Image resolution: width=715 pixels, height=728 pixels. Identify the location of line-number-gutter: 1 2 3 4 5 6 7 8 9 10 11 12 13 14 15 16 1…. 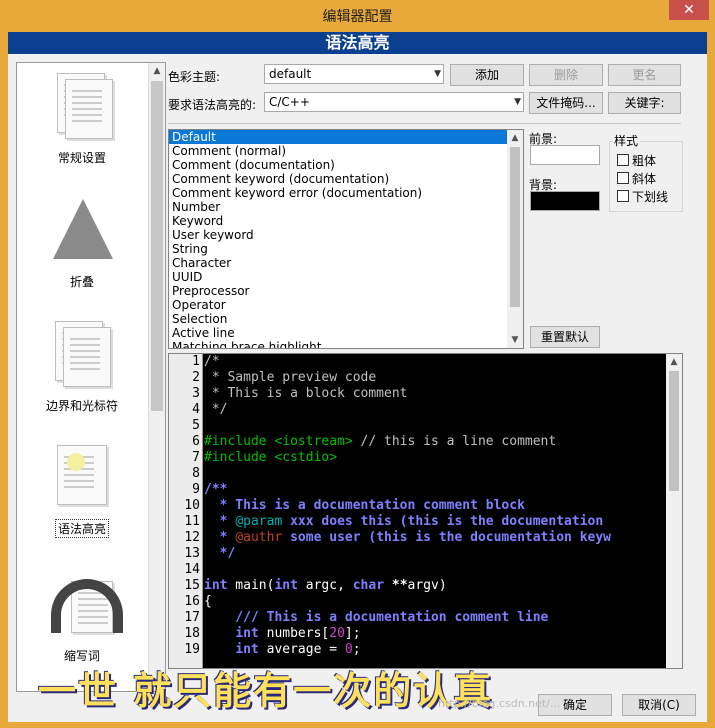
(186, 511).